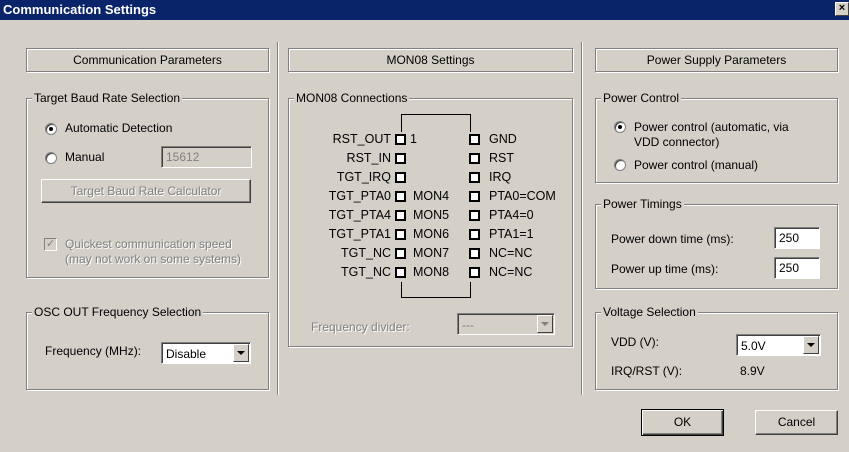 This screenshot has width=849, height=452. What do you see at coordinates (431, 234) in the screenshot?
I see `pin-mon-label: MON6` at bounding box center [431, 234].